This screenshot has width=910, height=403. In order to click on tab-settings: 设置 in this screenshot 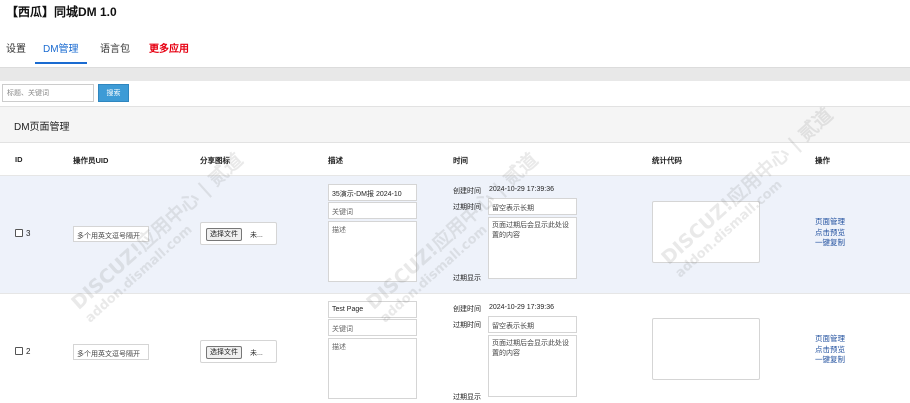, I will do `click(16, 47)`.